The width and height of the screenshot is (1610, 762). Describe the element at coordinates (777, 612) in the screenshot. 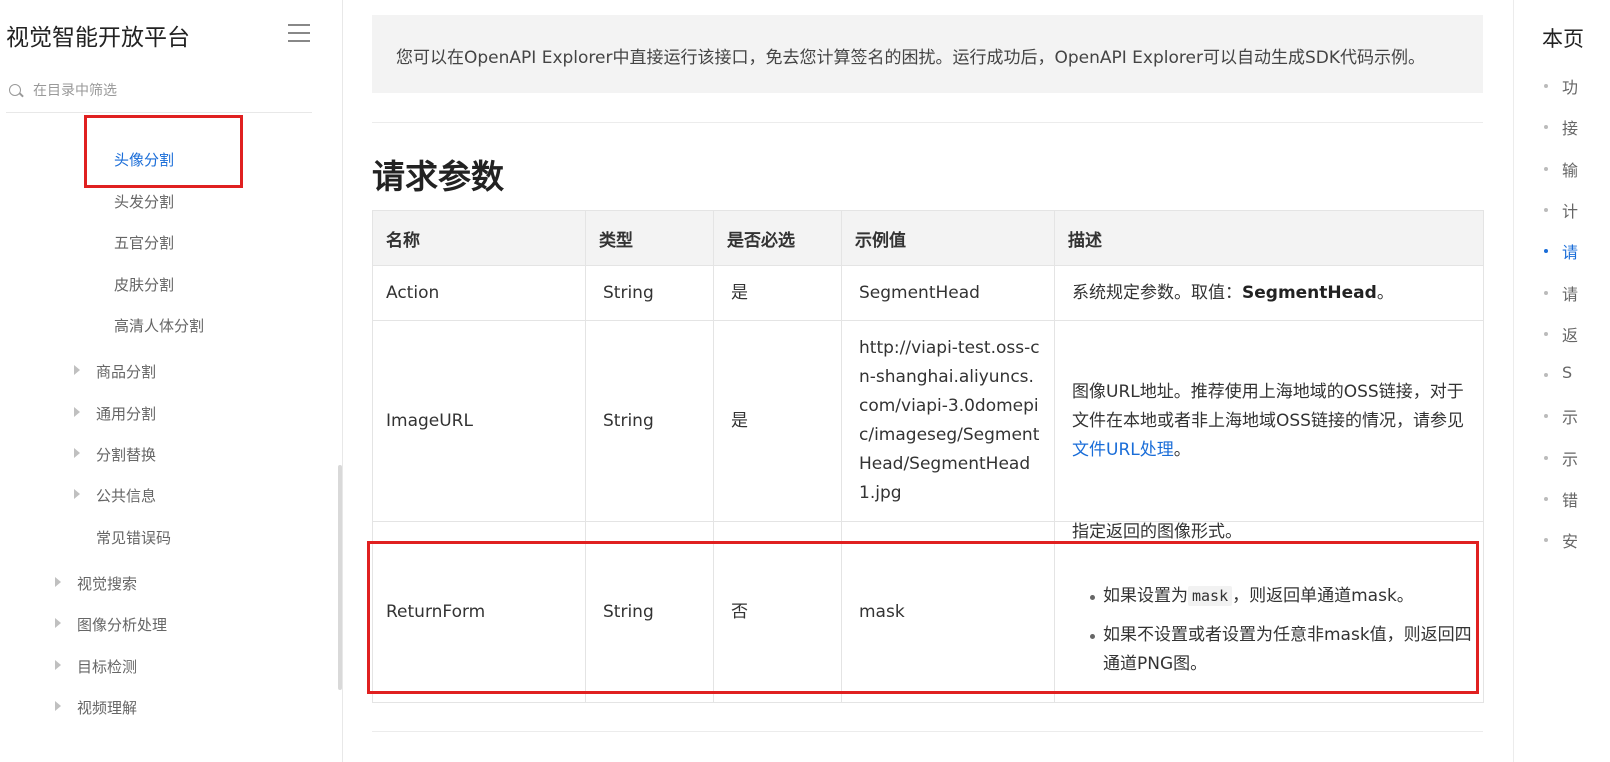

I see `param-required: 否` at that location.